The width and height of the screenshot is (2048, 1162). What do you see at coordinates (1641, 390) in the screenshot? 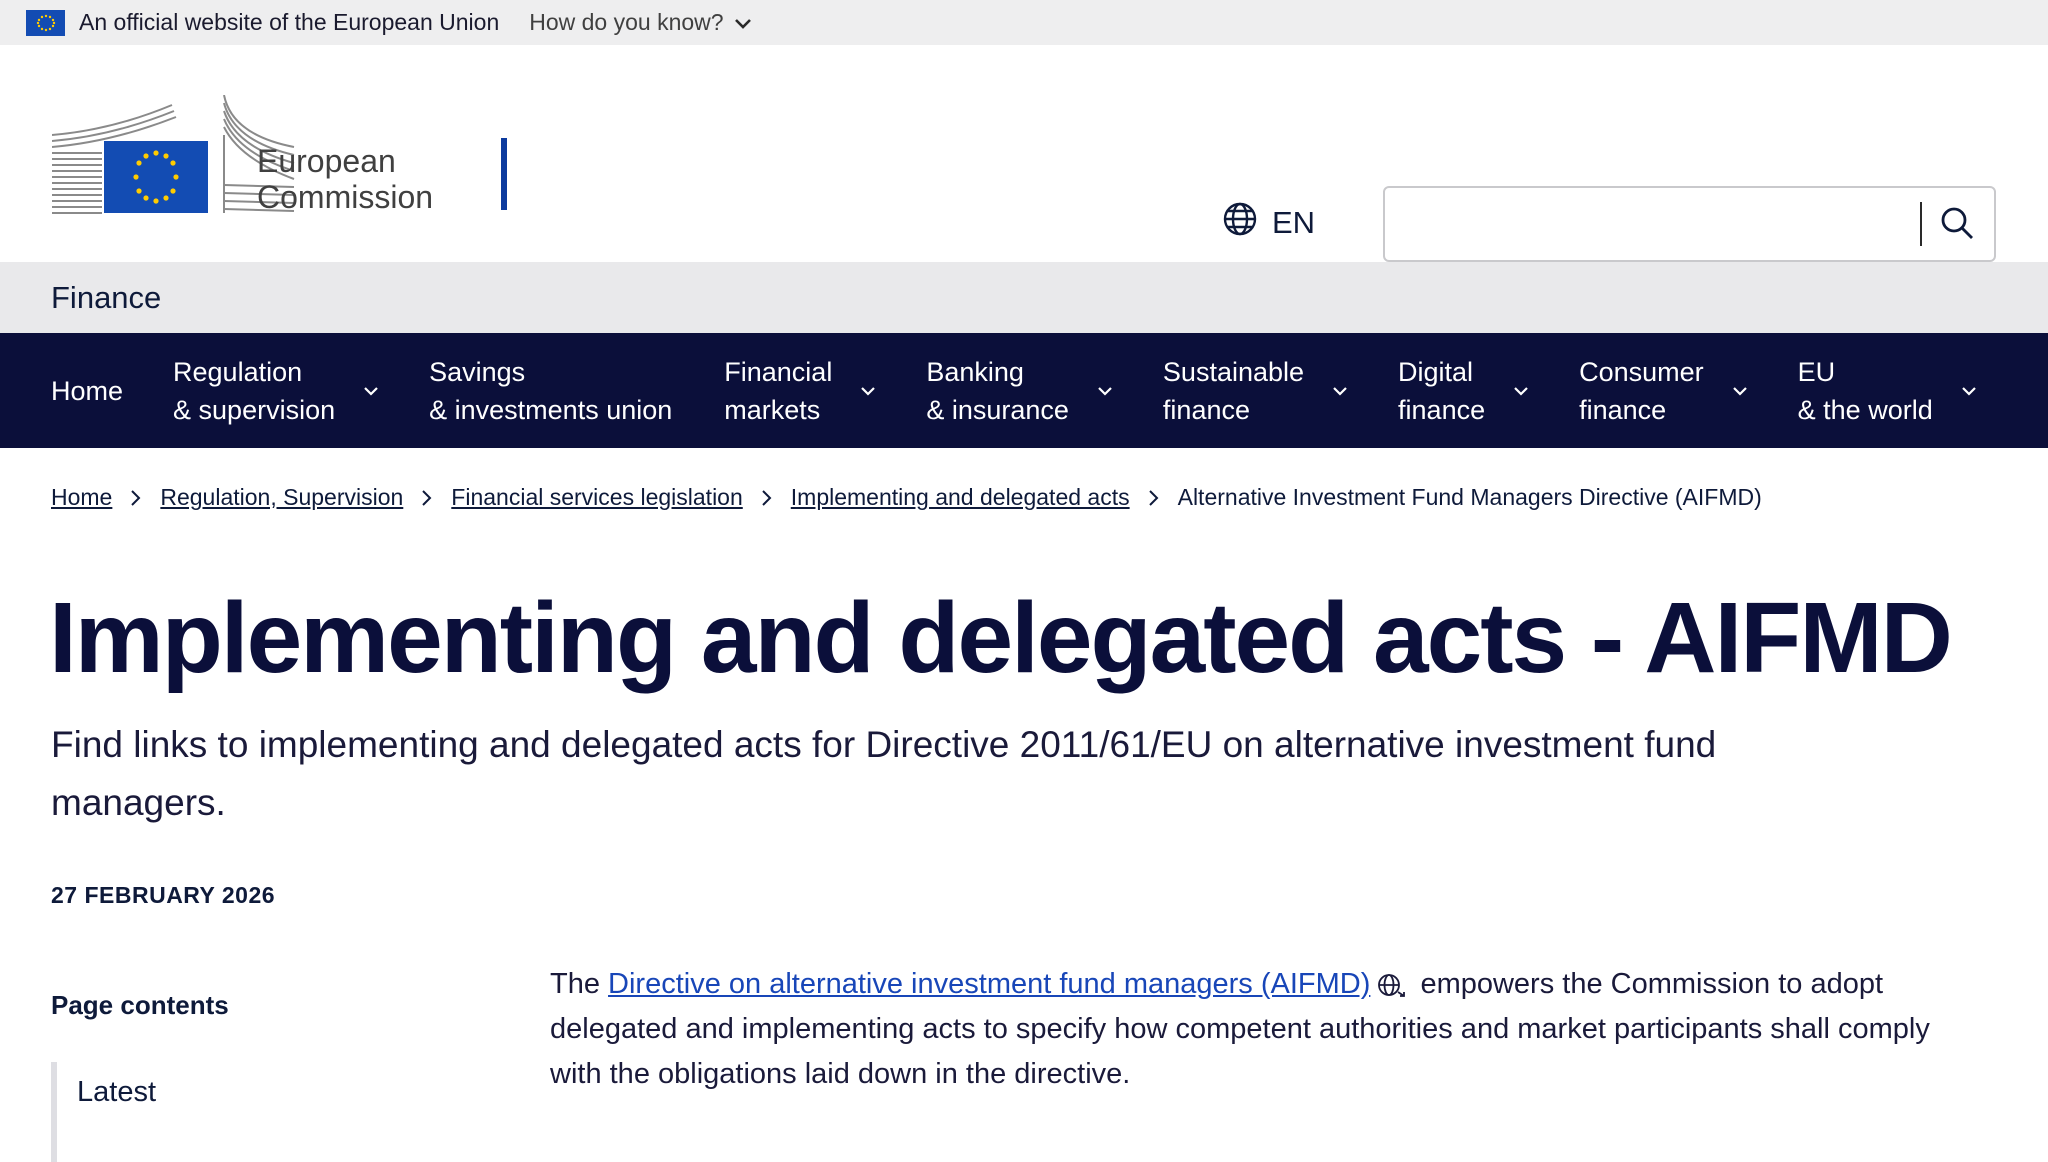
I see `nav-label: Consumer finance` at bounding box center [1641, 390].